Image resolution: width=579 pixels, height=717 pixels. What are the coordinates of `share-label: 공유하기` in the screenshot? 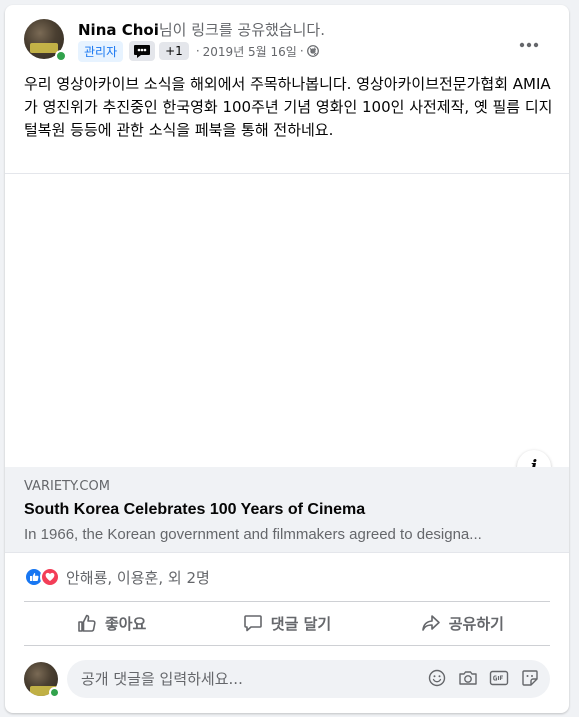 It's located at (476, 623).